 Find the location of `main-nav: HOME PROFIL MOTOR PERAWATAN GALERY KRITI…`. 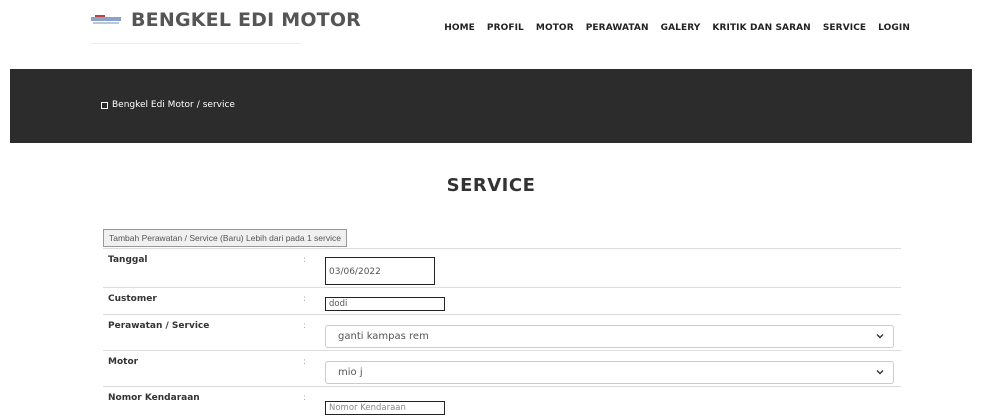

main-nav: HOME PROFIL MOTOR PERAWATAN GALERY KRITI… is located at coordinates (677, 28).